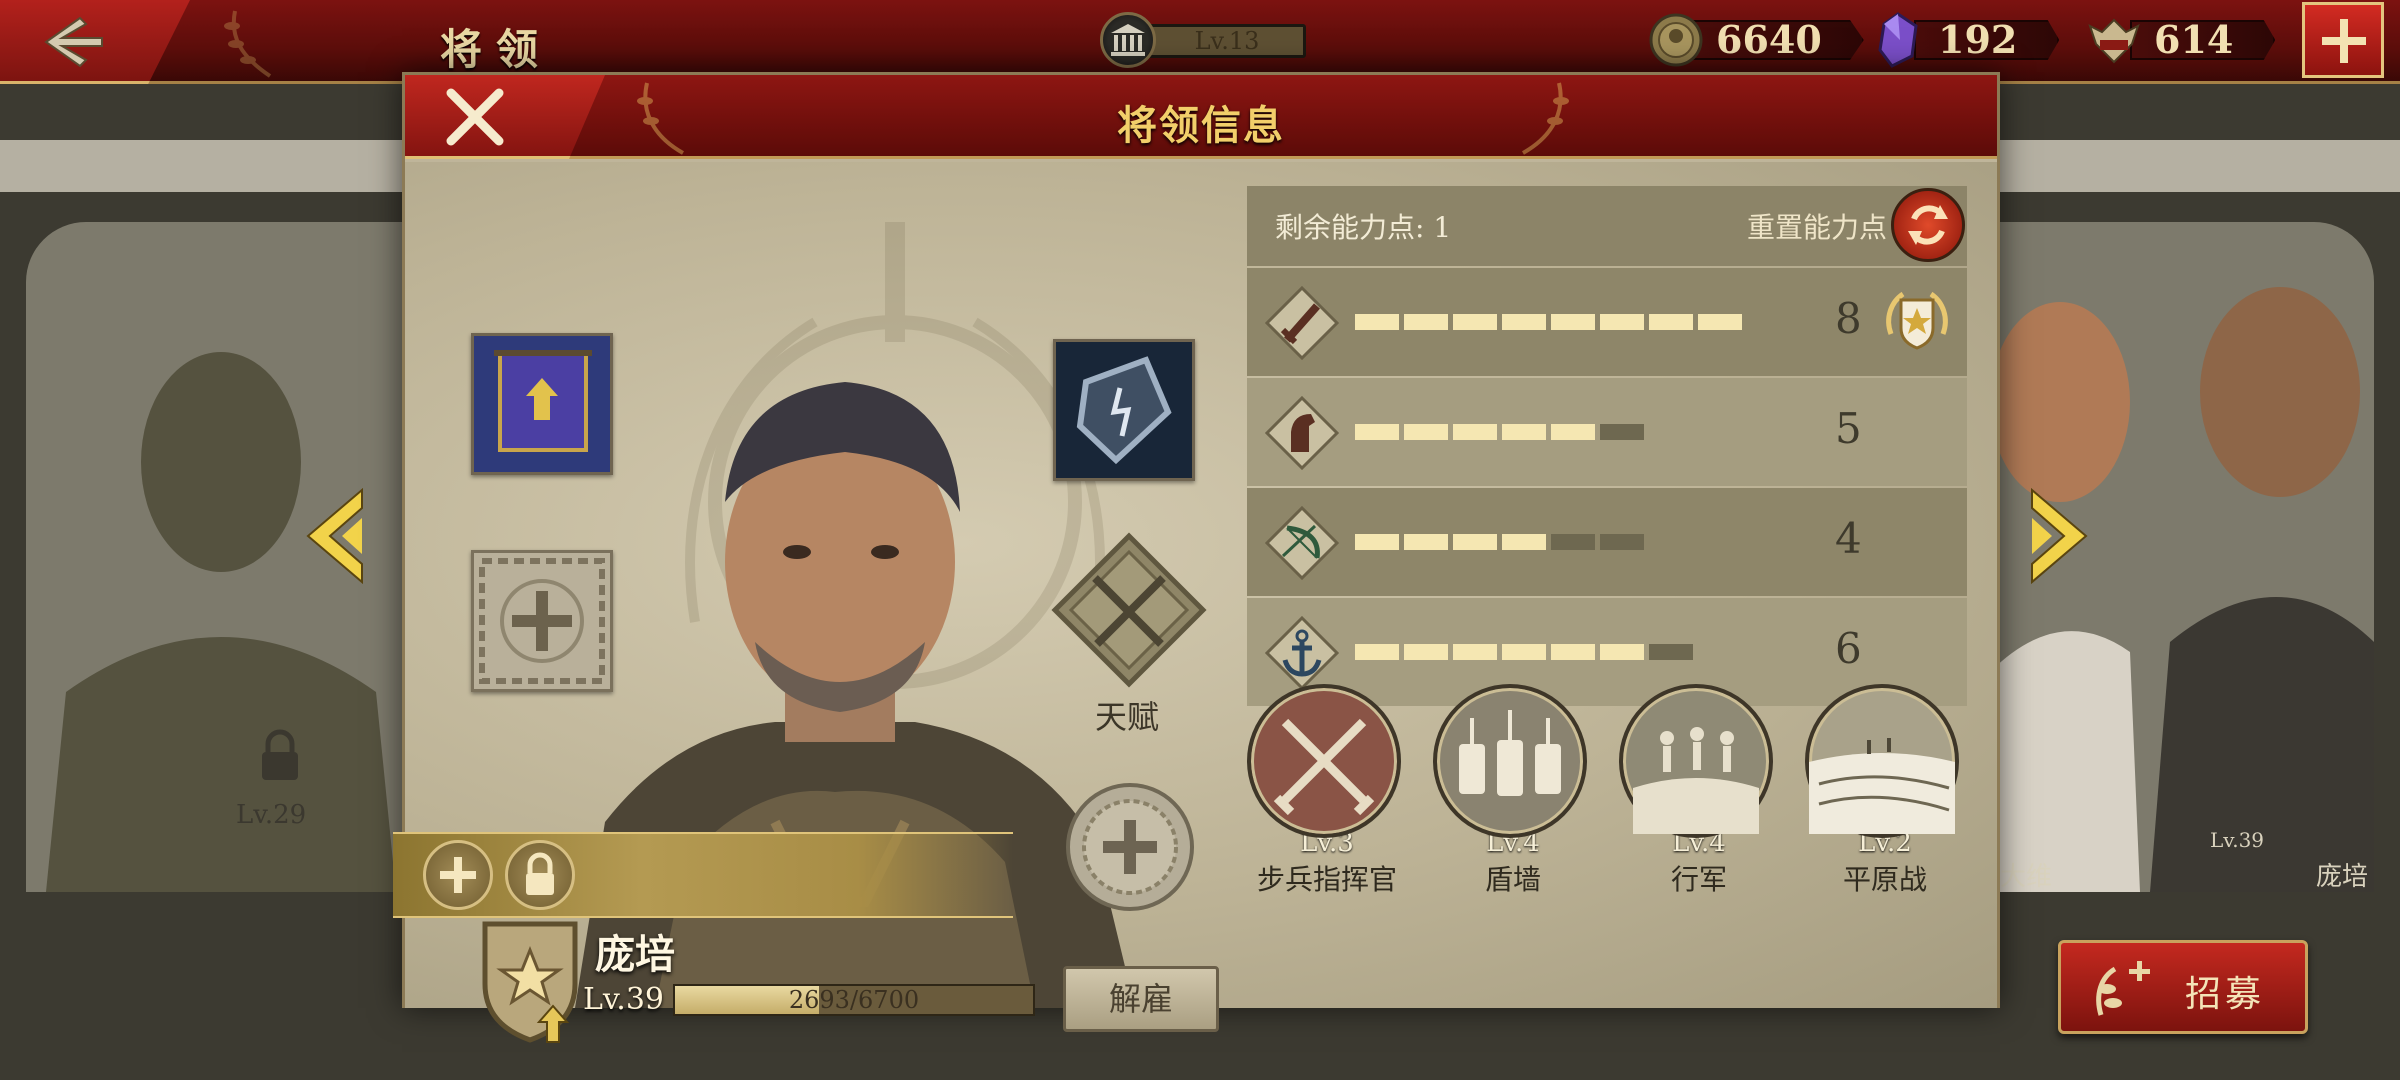 The height and width of the screenshot is (1080, 2400). I want to click on skills-row: Lv.3 步兵指挥官 Lv.4 盾墙 Lv.4 行军 Lv.2 平原战, so click(1607, 804).